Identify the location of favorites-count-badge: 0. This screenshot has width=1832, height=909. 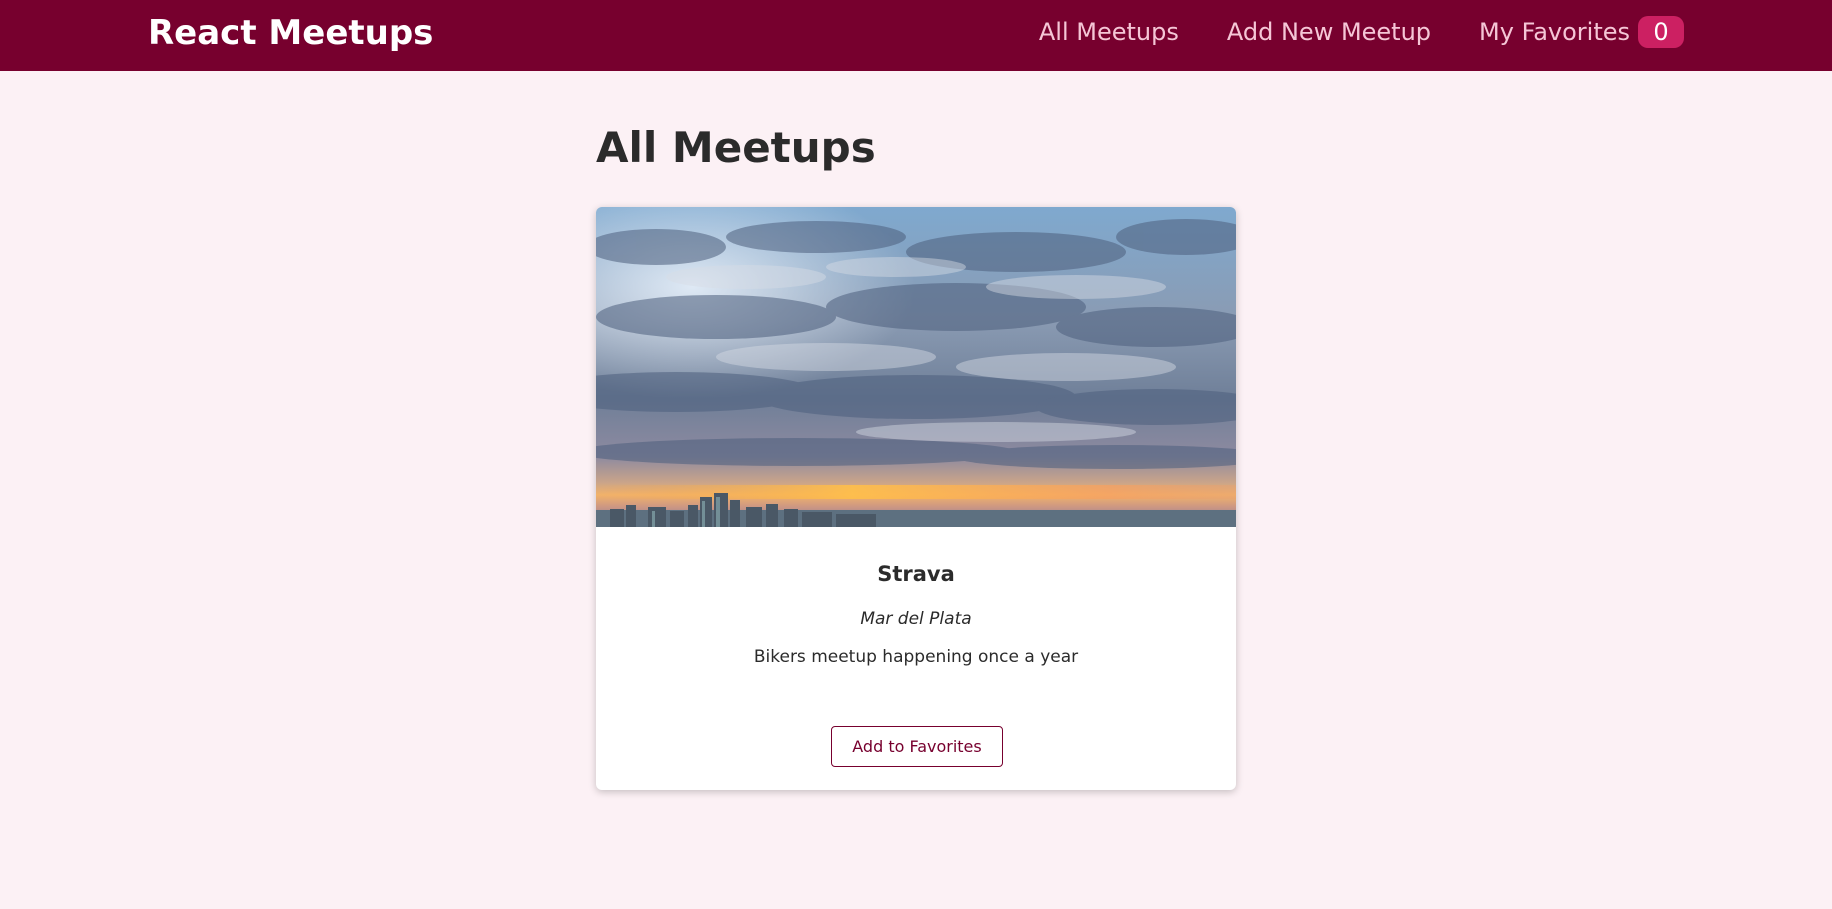
(1661, 32).